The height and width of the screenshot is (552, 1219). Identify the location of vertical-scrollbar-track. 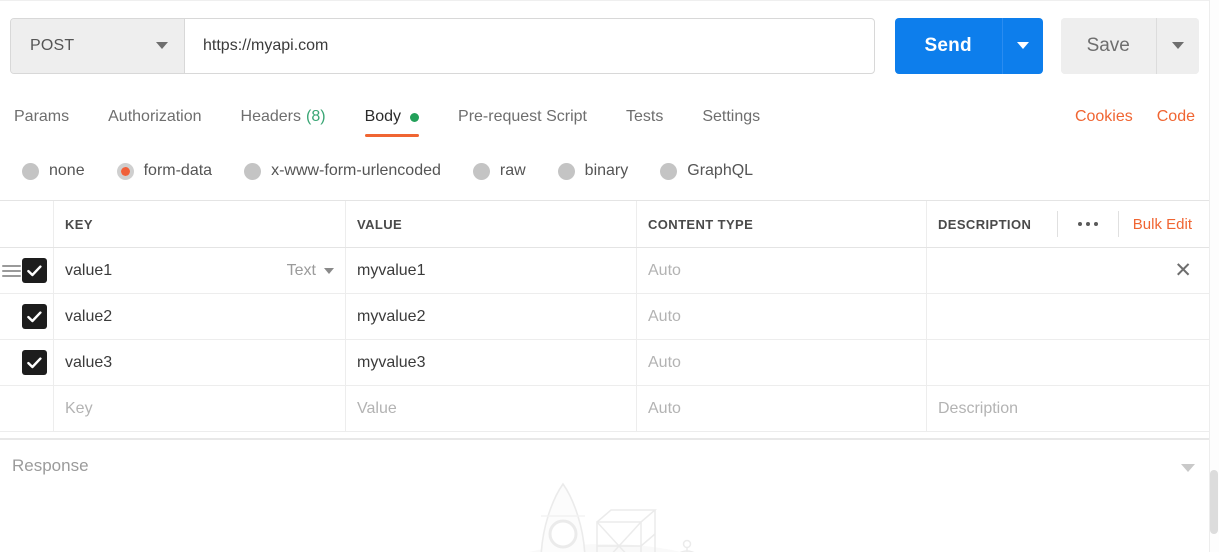
(1214, 276).